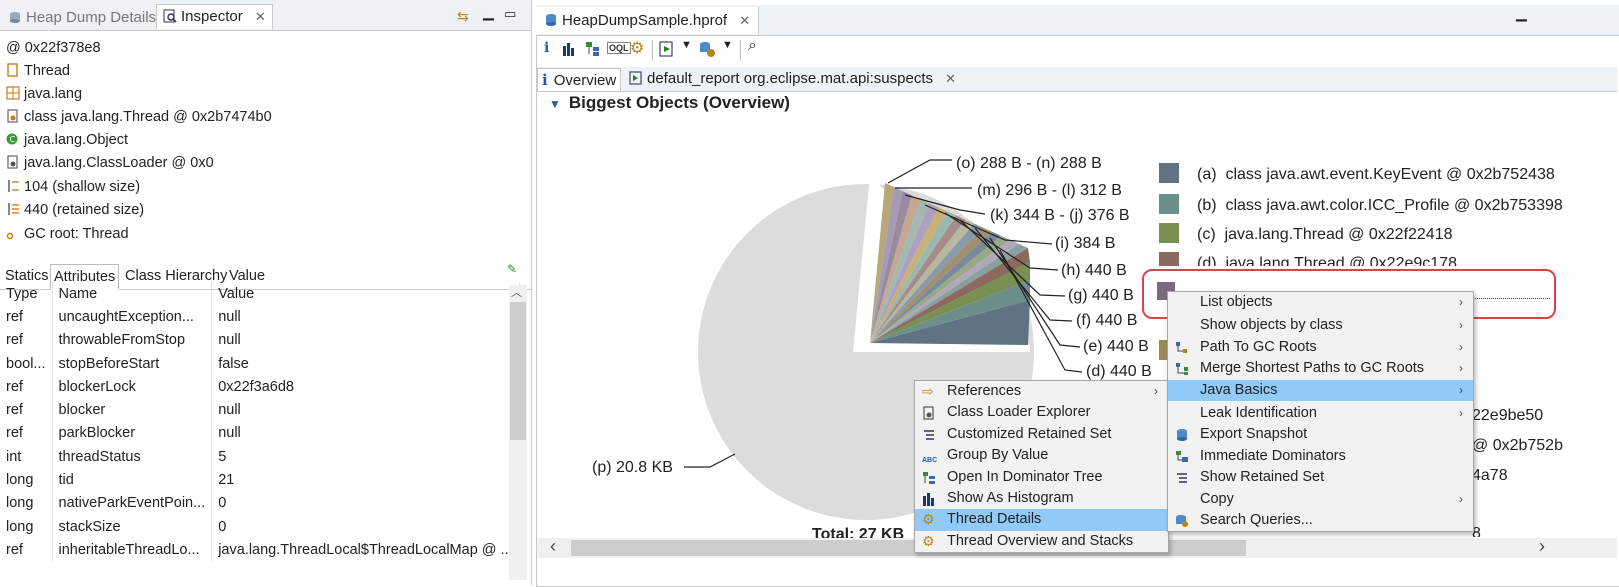  What do you see at coordinates (260, 410) in the screenshot?
I see `table-row: ref blocker null` at bounding box center [260, 410].